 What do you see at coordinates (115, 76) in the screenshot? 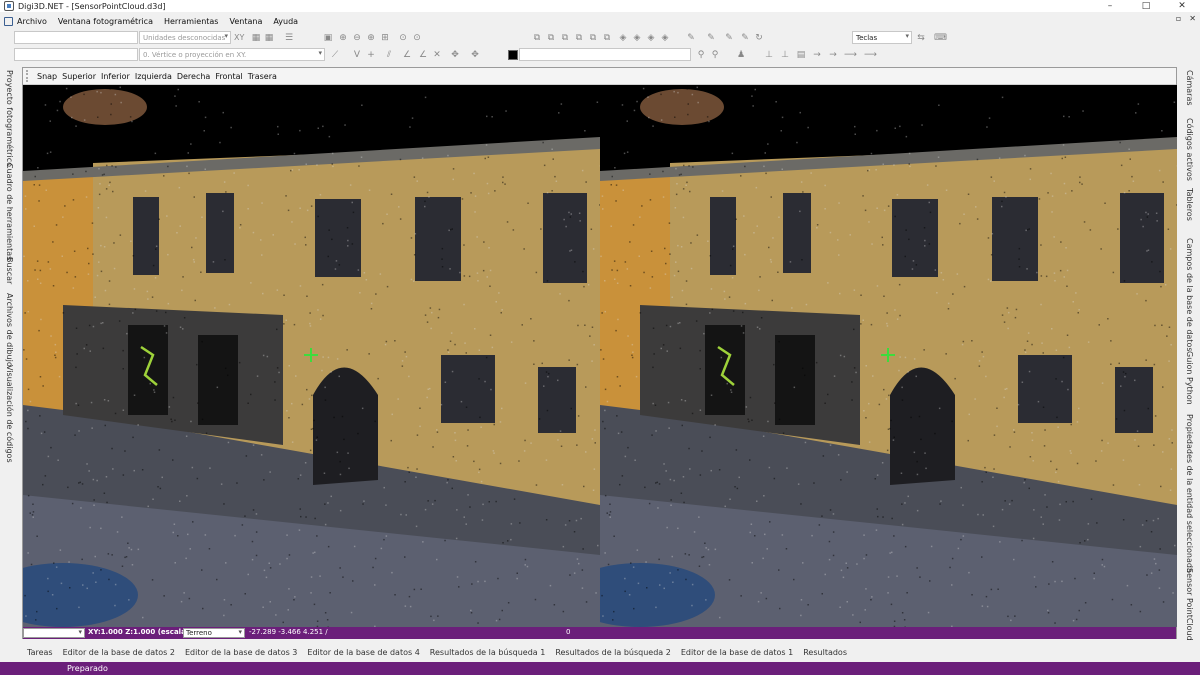
I see `view-inferior-button: Inferior` at bounding box center [115, 76].